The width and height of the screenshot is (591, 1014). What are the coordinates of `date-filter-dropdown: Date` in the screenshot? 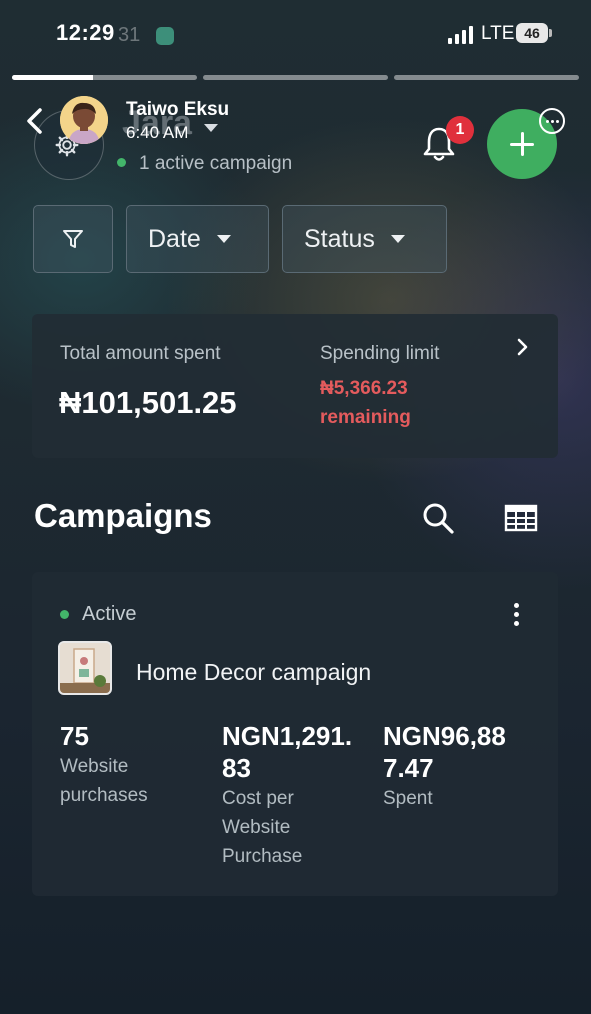 It's located at (197, 239).